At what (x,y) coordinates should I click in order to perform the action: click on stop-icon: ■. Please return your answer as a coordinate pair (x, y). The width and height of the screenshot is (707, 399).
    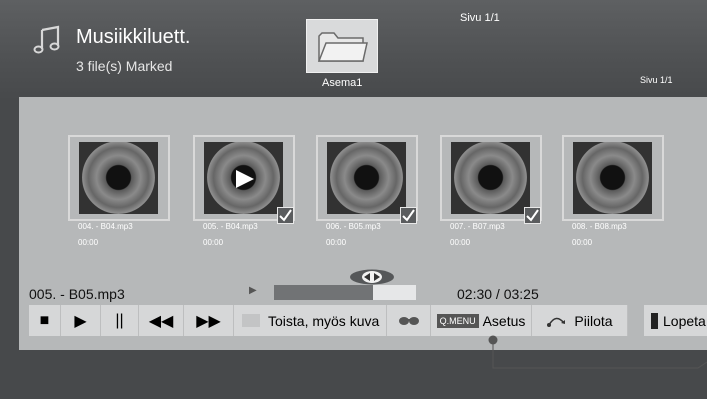
    Looking at the image, I should click on (44, 320).